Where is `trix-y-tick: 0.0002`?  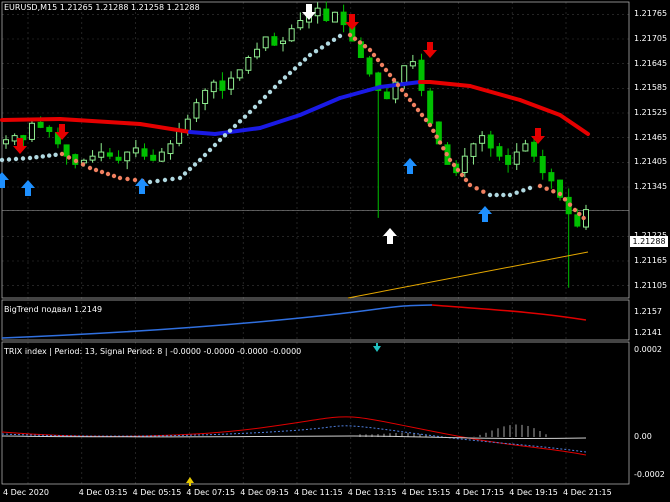
trix-y-tick: 0.0002 is located at coordinates (648, 349).